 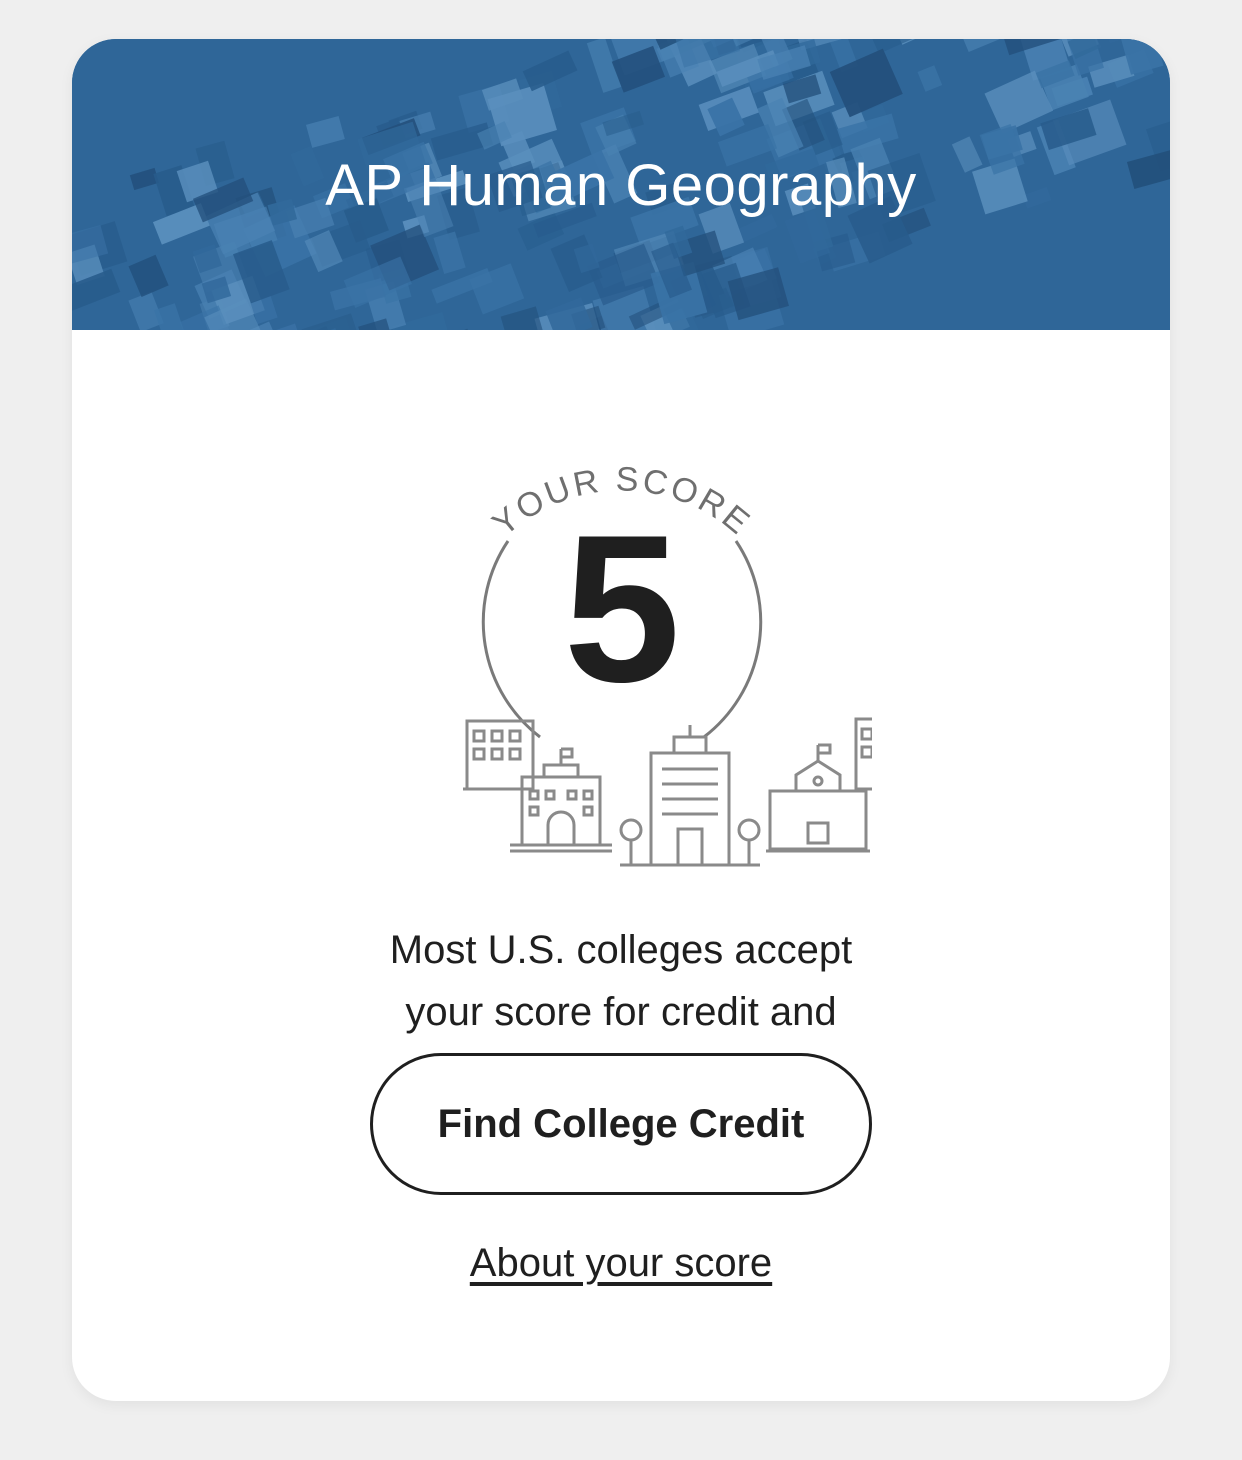 What do you see at coordinates (667, 792) in the screenshot?
I see `college-buildings-icon` at bounding box center [667, 792].